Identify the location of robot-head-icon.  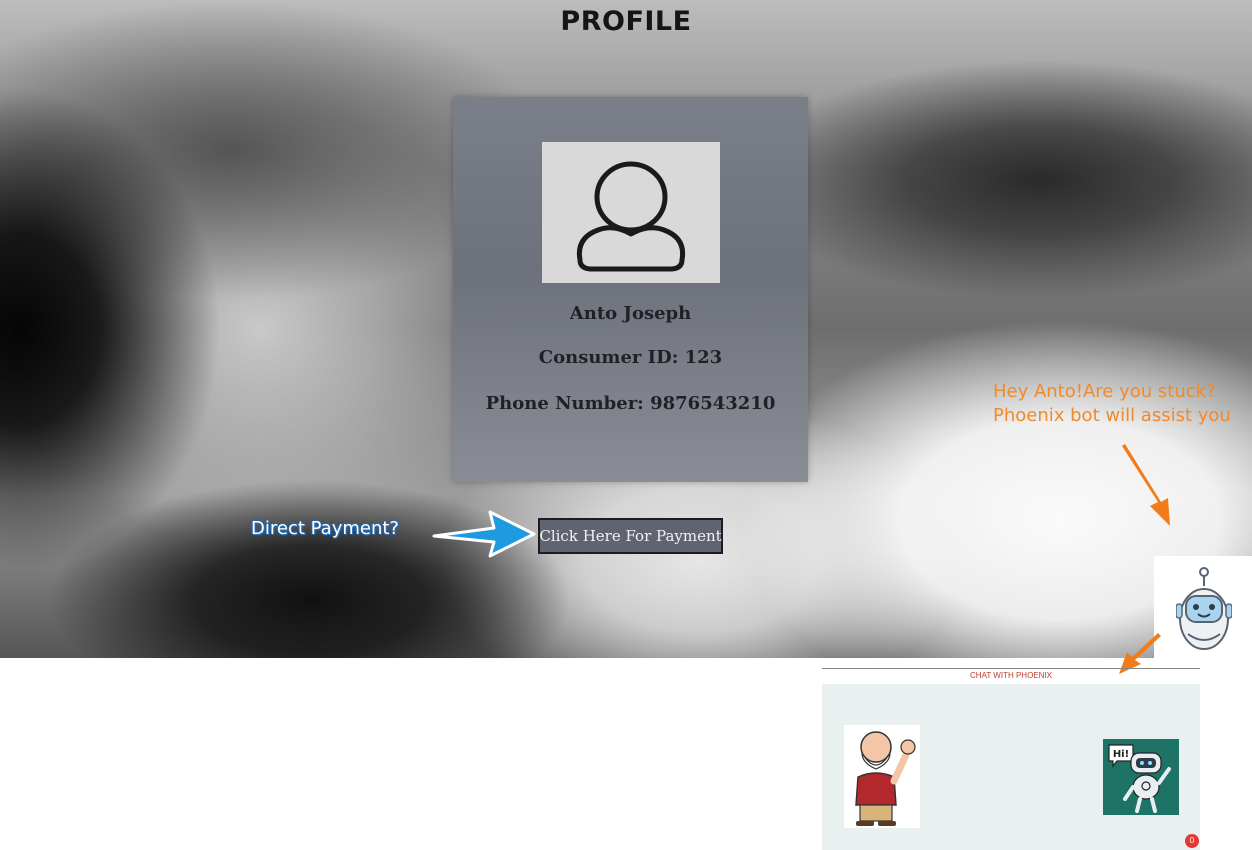
(1204, 608).